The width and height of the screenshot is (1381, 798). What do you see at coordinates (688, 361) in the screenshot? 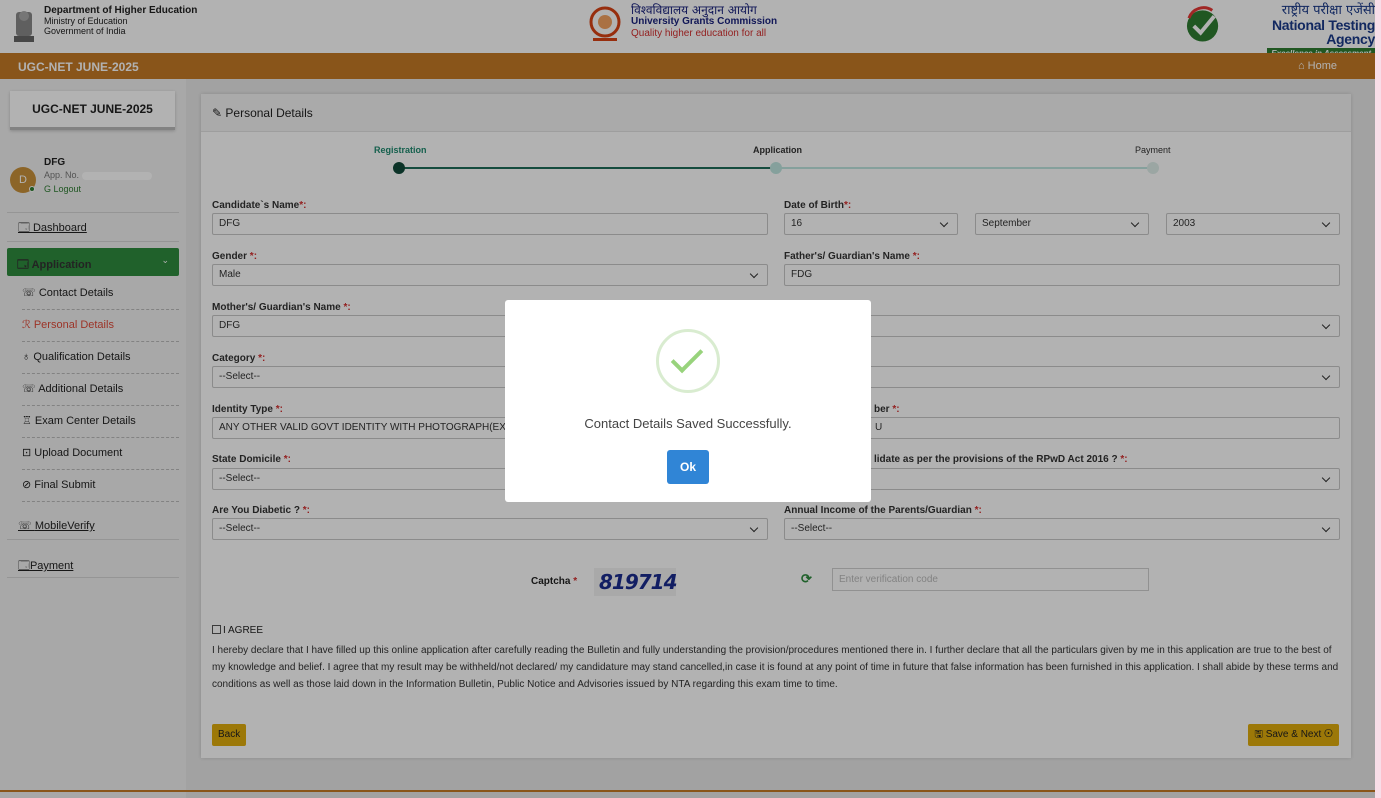
I see `success-check-icon` at bounding box center [688, 361].